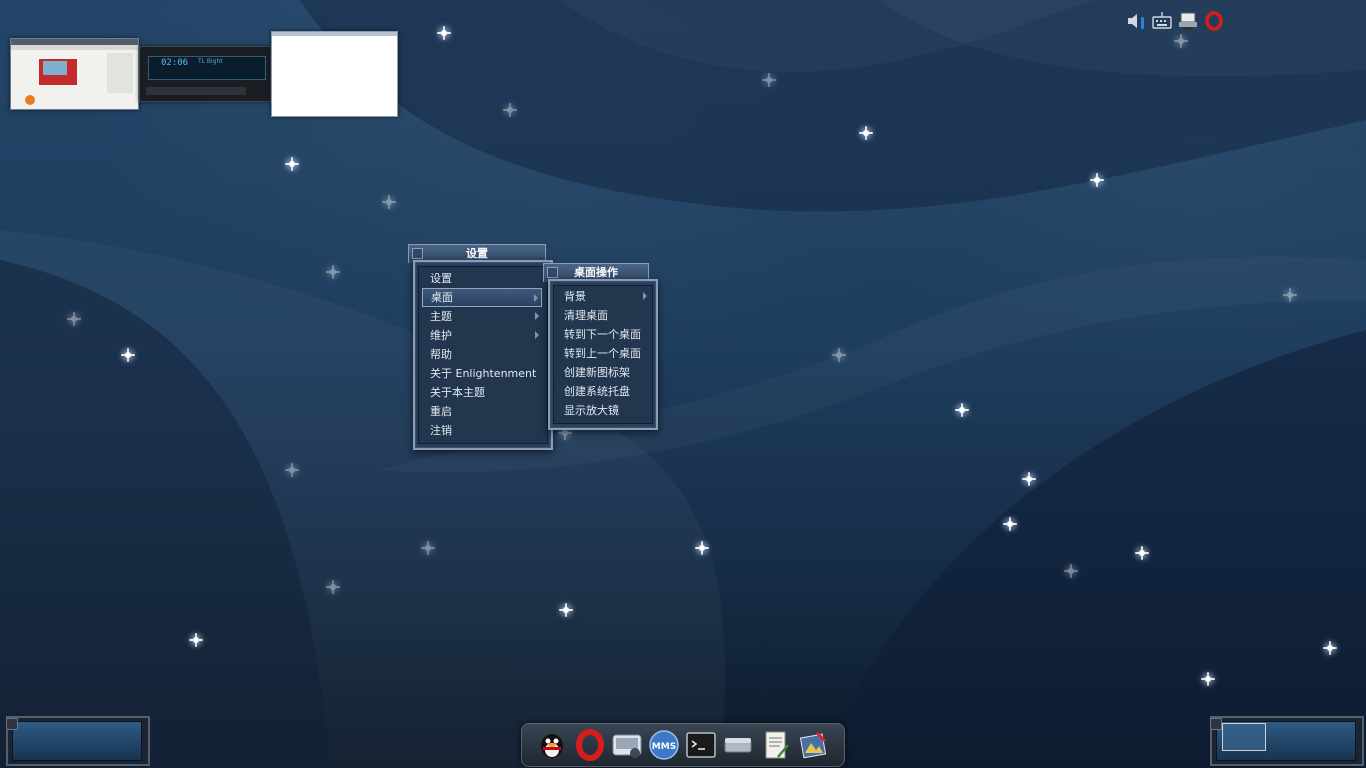  I want to click on qq-penguin-icon, so click(552, 745).